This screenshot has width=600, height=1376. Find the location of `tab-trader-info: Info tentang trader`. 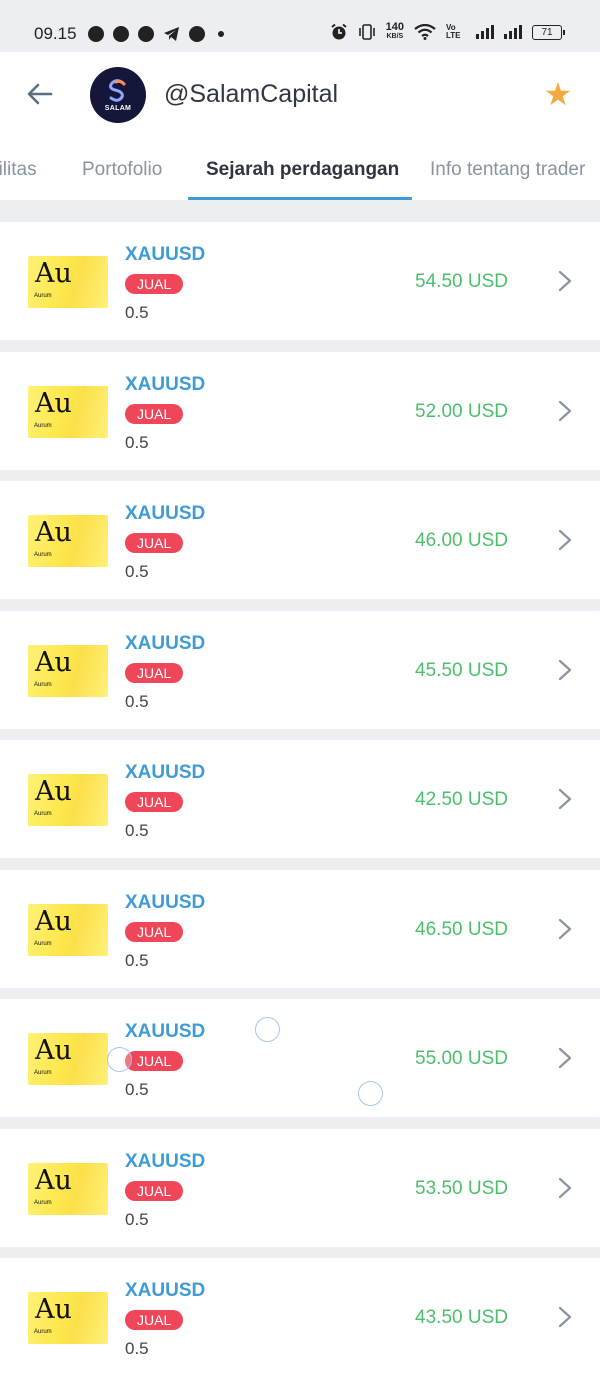

tab-trader-info: Info tentang trader is located at coordinates (507, 170).